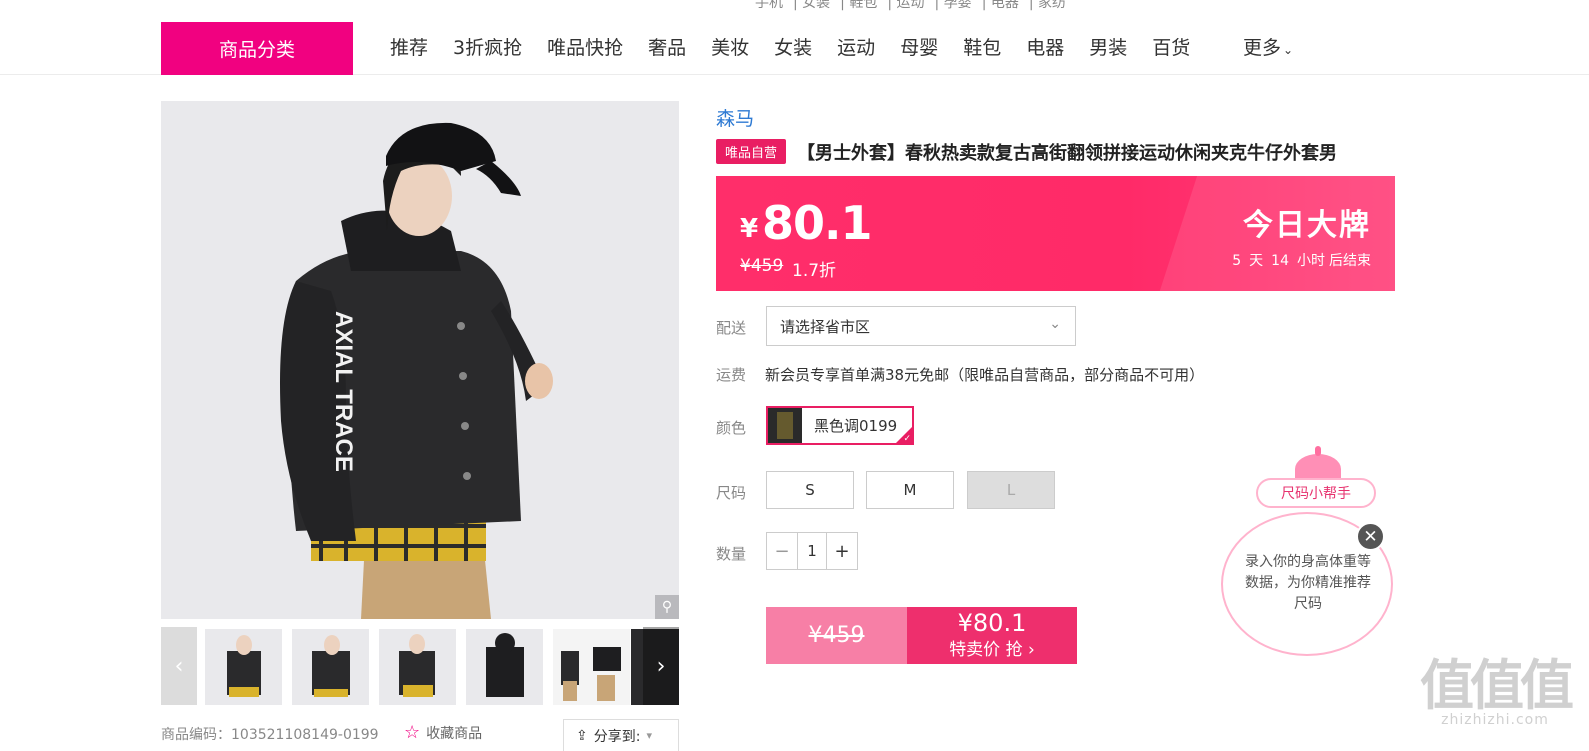 The image size is (1589, 751). I want to click on quantity-value: 1, so click(812, 551).